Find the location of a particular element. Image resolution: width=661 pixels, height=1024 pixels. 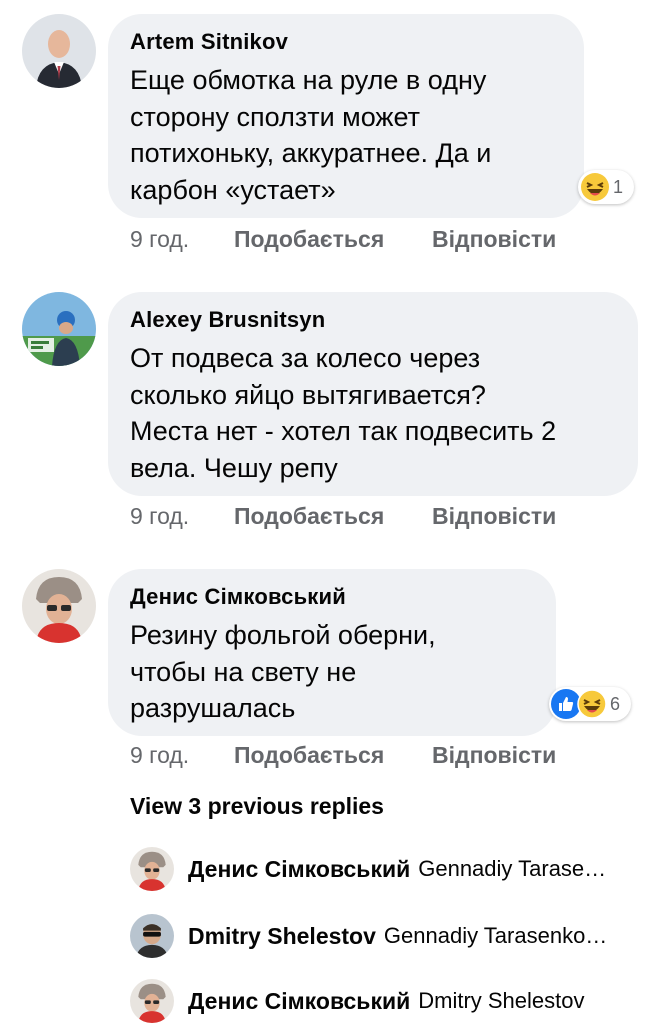

reaction-summary: 6 is located at coordinates (590, 704).